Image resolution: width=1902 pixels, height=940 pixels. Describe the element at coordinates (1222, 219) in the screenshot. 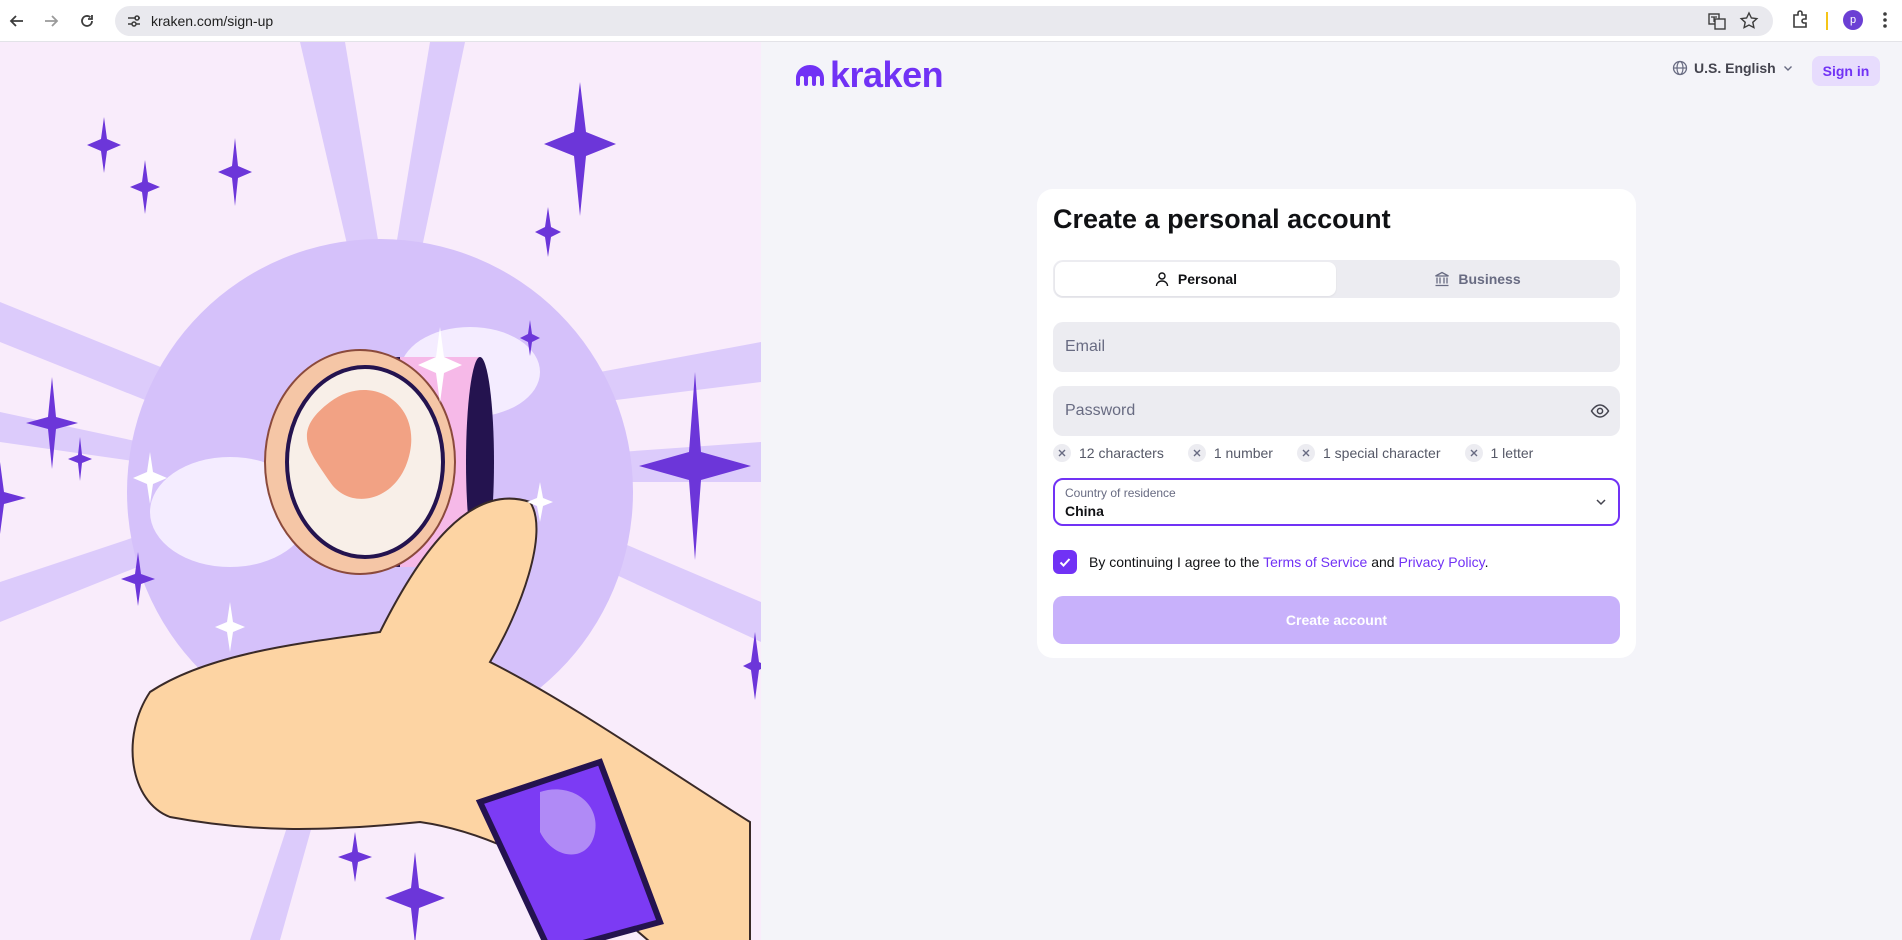

I see `page-title: Create a personal account` at that location.